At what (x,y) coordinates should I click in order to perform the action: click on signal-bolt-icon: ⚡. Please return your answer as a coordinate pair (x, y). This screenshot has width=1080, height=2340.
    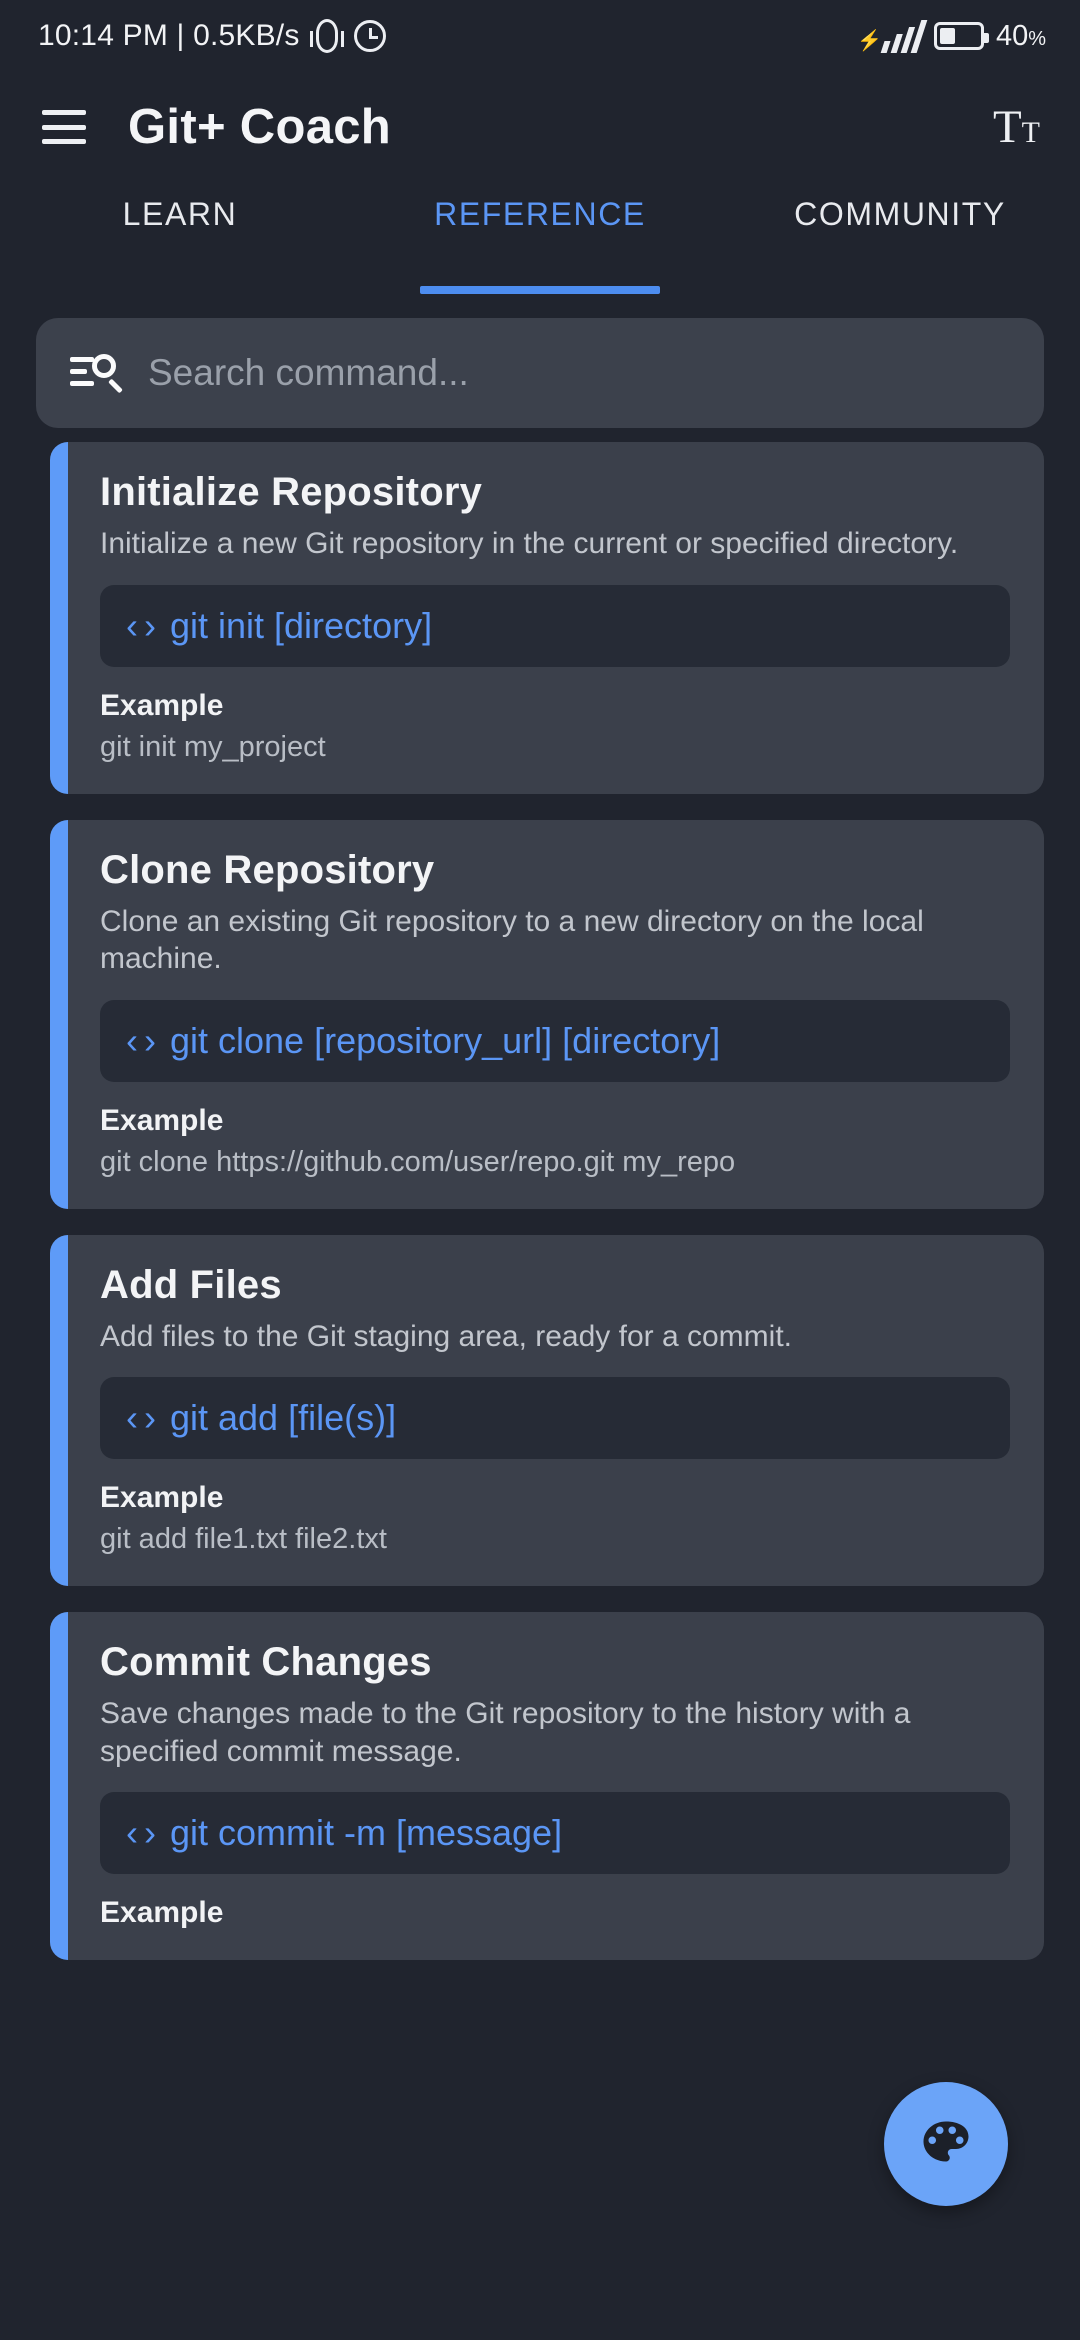
    Looking at the image, I should click on (869, 41).